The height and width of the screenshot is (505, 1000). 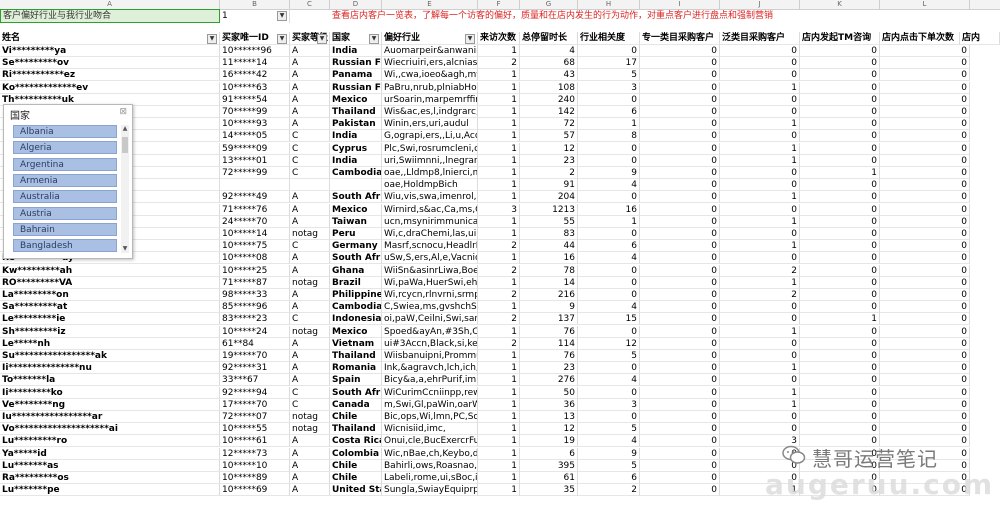 I want to click on table-cell: 204, so click(x=549, y=197).